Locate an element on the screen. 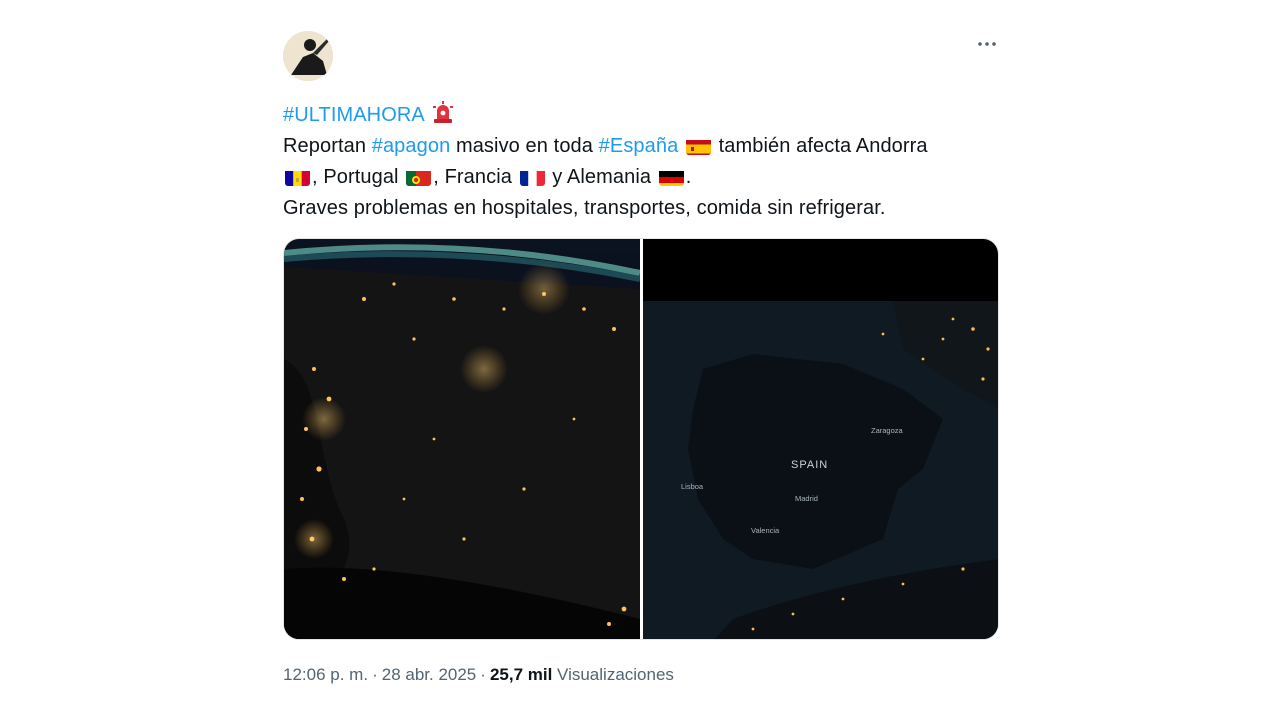 This screenshot has height=720, width=1280. text-fragment: y Alemania is located at coordinates (601, 177).